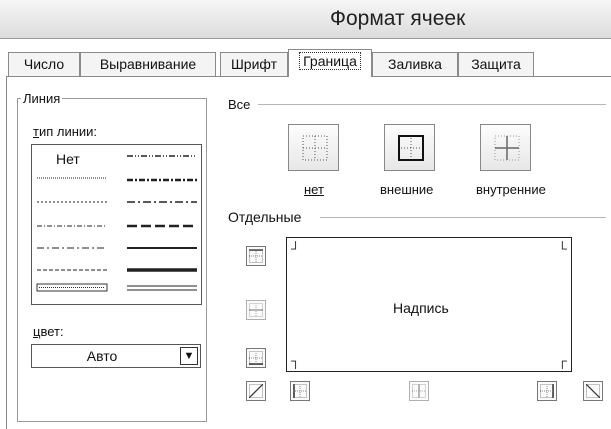 This screenshot has height=429, width=611. I want to click on preview-text: Надпись, so click(421, 308).